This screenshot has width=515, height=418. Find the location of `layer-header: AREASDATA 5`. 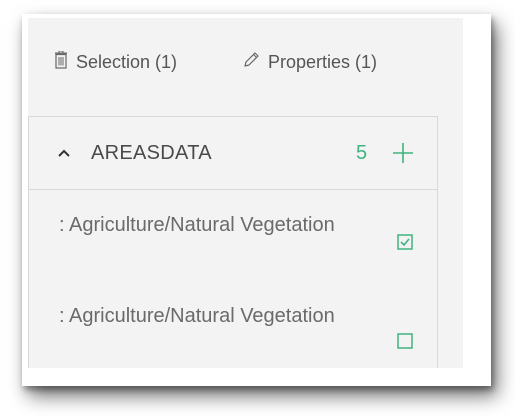

layer-header: AREASDATA 5 is located at coordinates (233, 153).